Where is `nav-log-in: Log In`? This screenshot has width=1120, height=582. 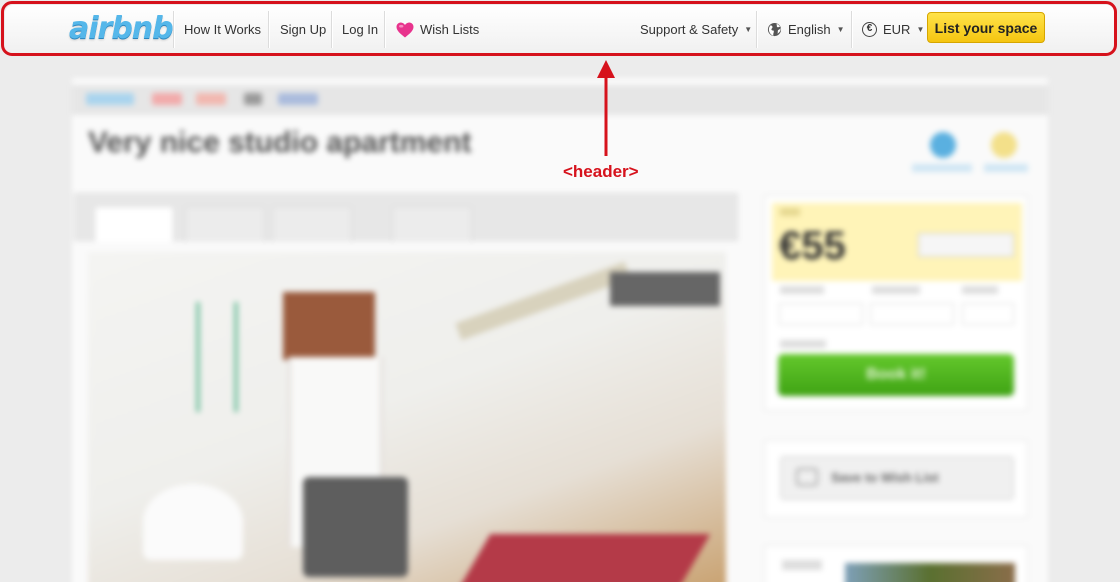
nav-log-in: Log In is located at coordinates (360, 29).